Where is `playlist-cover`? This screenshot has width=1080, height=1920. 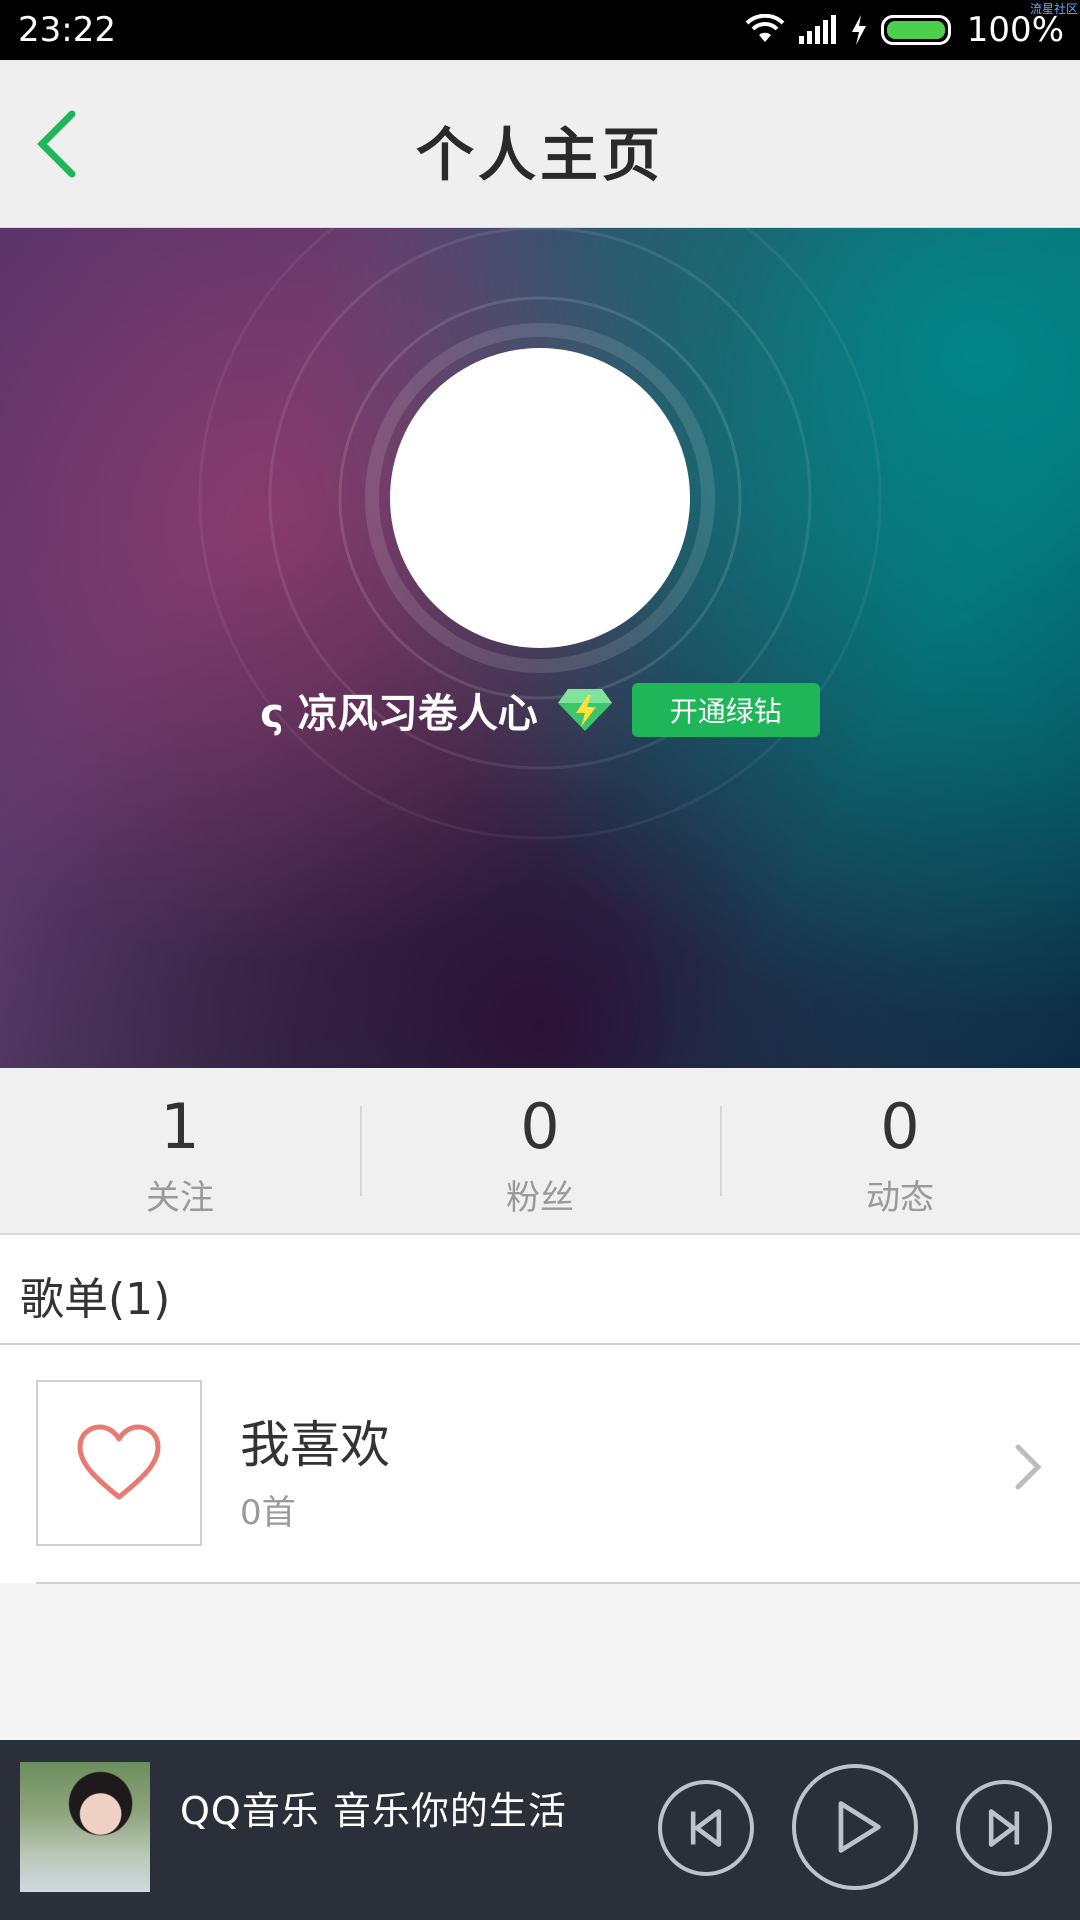 playlist-cover is located at coordinates (119, 1463).